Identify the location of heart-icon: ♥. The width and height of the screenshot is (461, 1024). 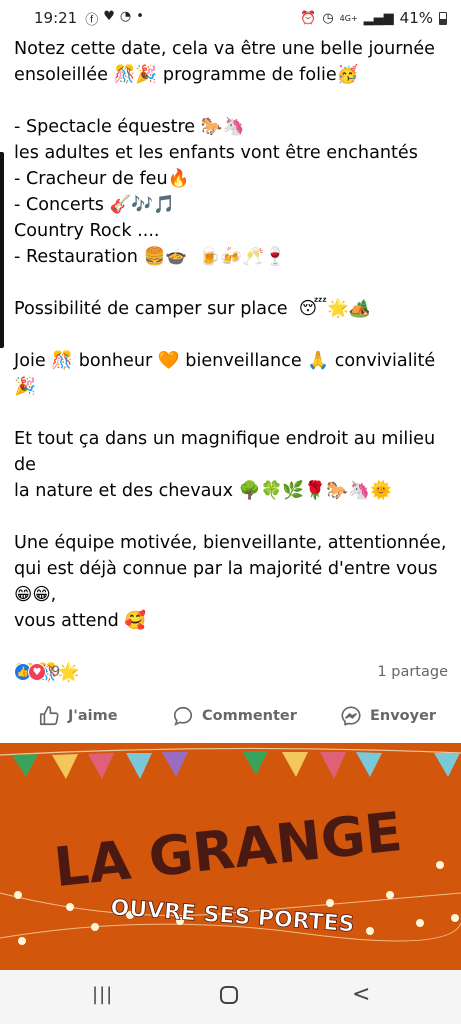
(109, 16).